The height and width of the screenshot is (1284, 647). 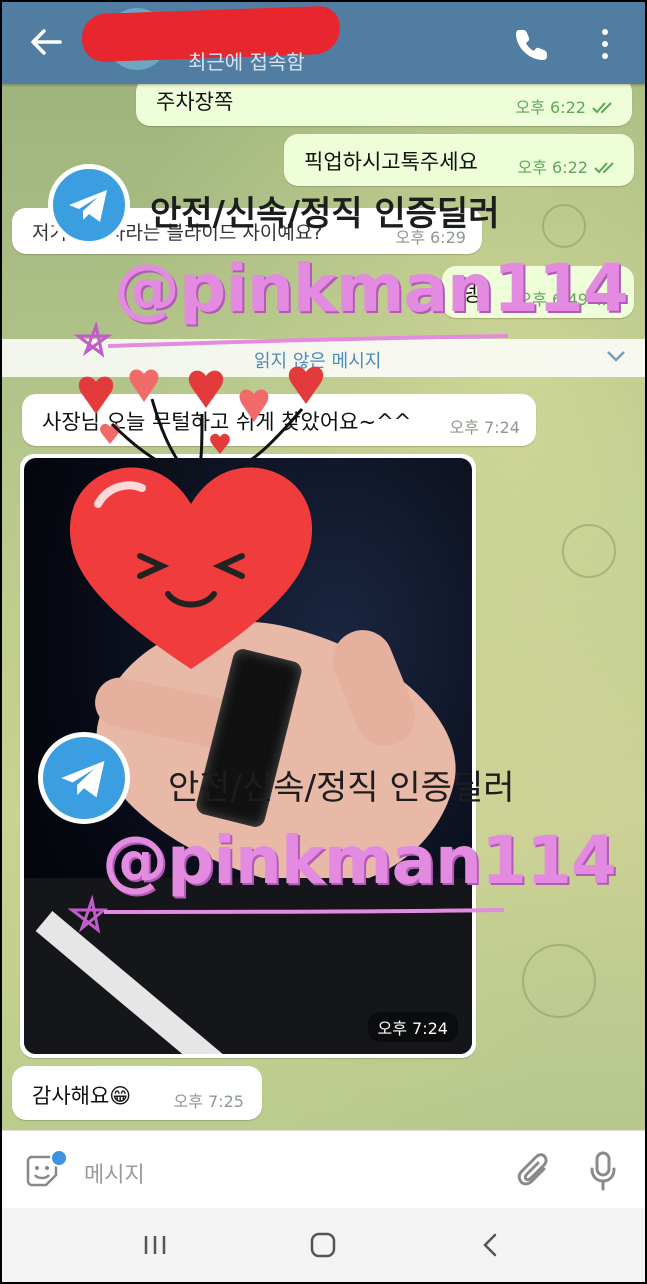 What do you see at coordinates (391, 162) in the screenshot?
I see `message-text: 픽업하시고톡주세요` at bounding box center [391, 162].